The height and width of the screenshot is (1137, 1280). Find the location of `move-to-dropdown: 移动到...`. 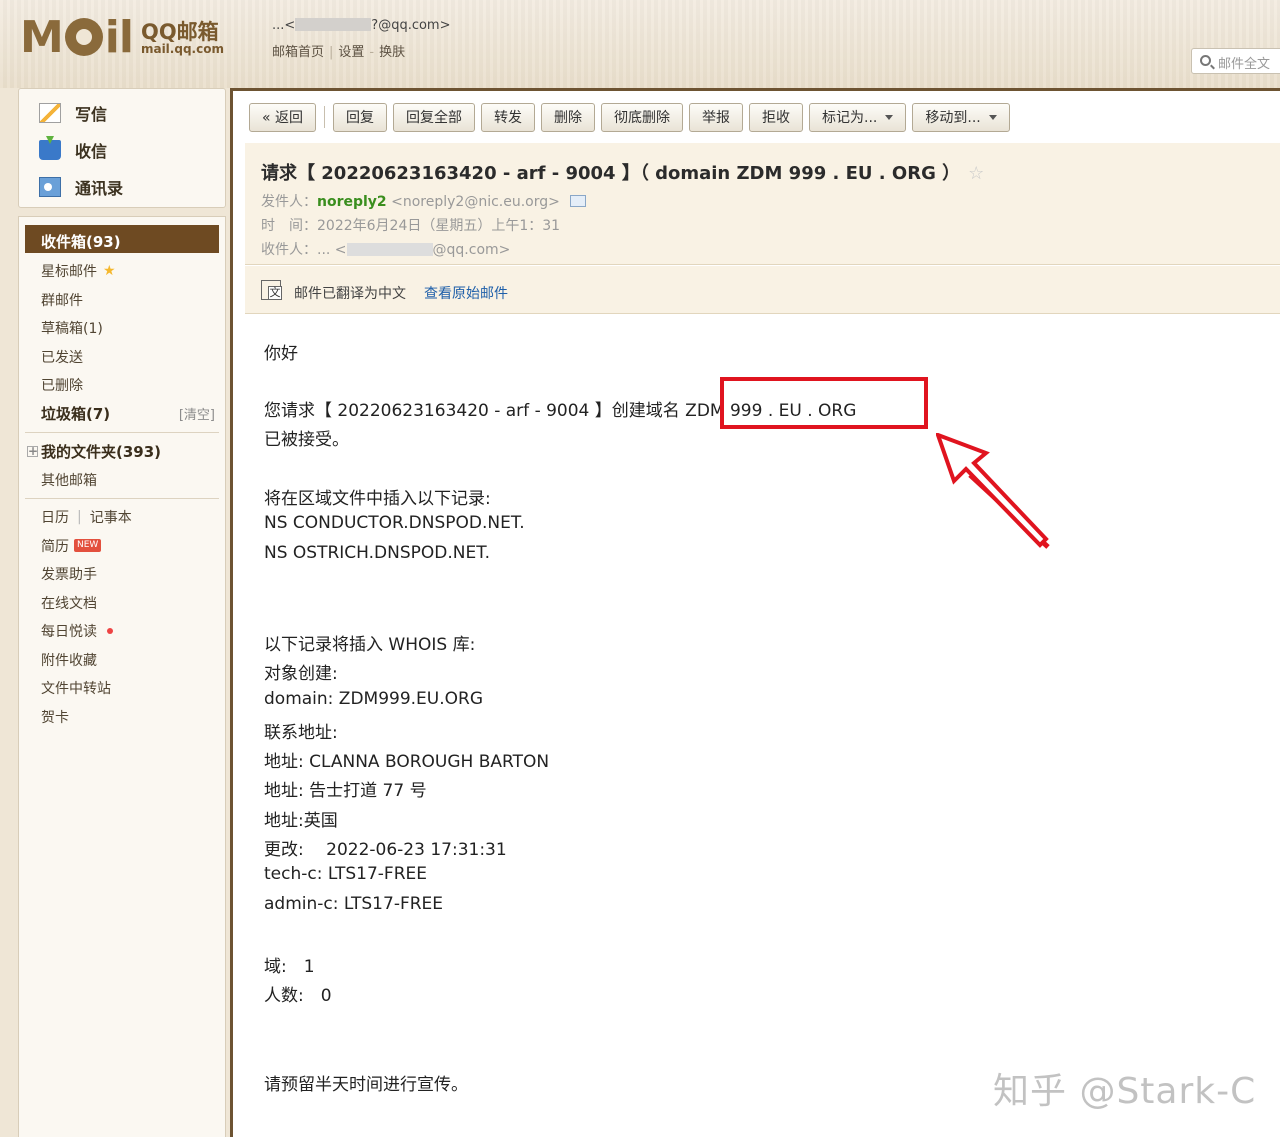

move-to-dropdown: 移动到... is located at coordinates (961, 117).